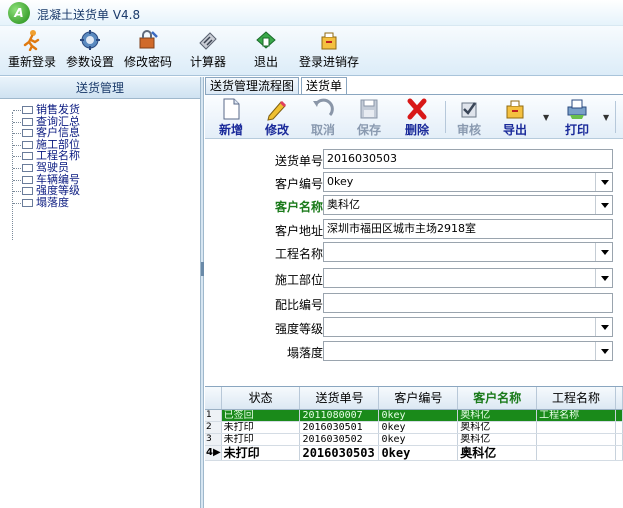 This screenshot has width=623, height=508. I want to click on field-label: 塌落度, so click(304, 353).